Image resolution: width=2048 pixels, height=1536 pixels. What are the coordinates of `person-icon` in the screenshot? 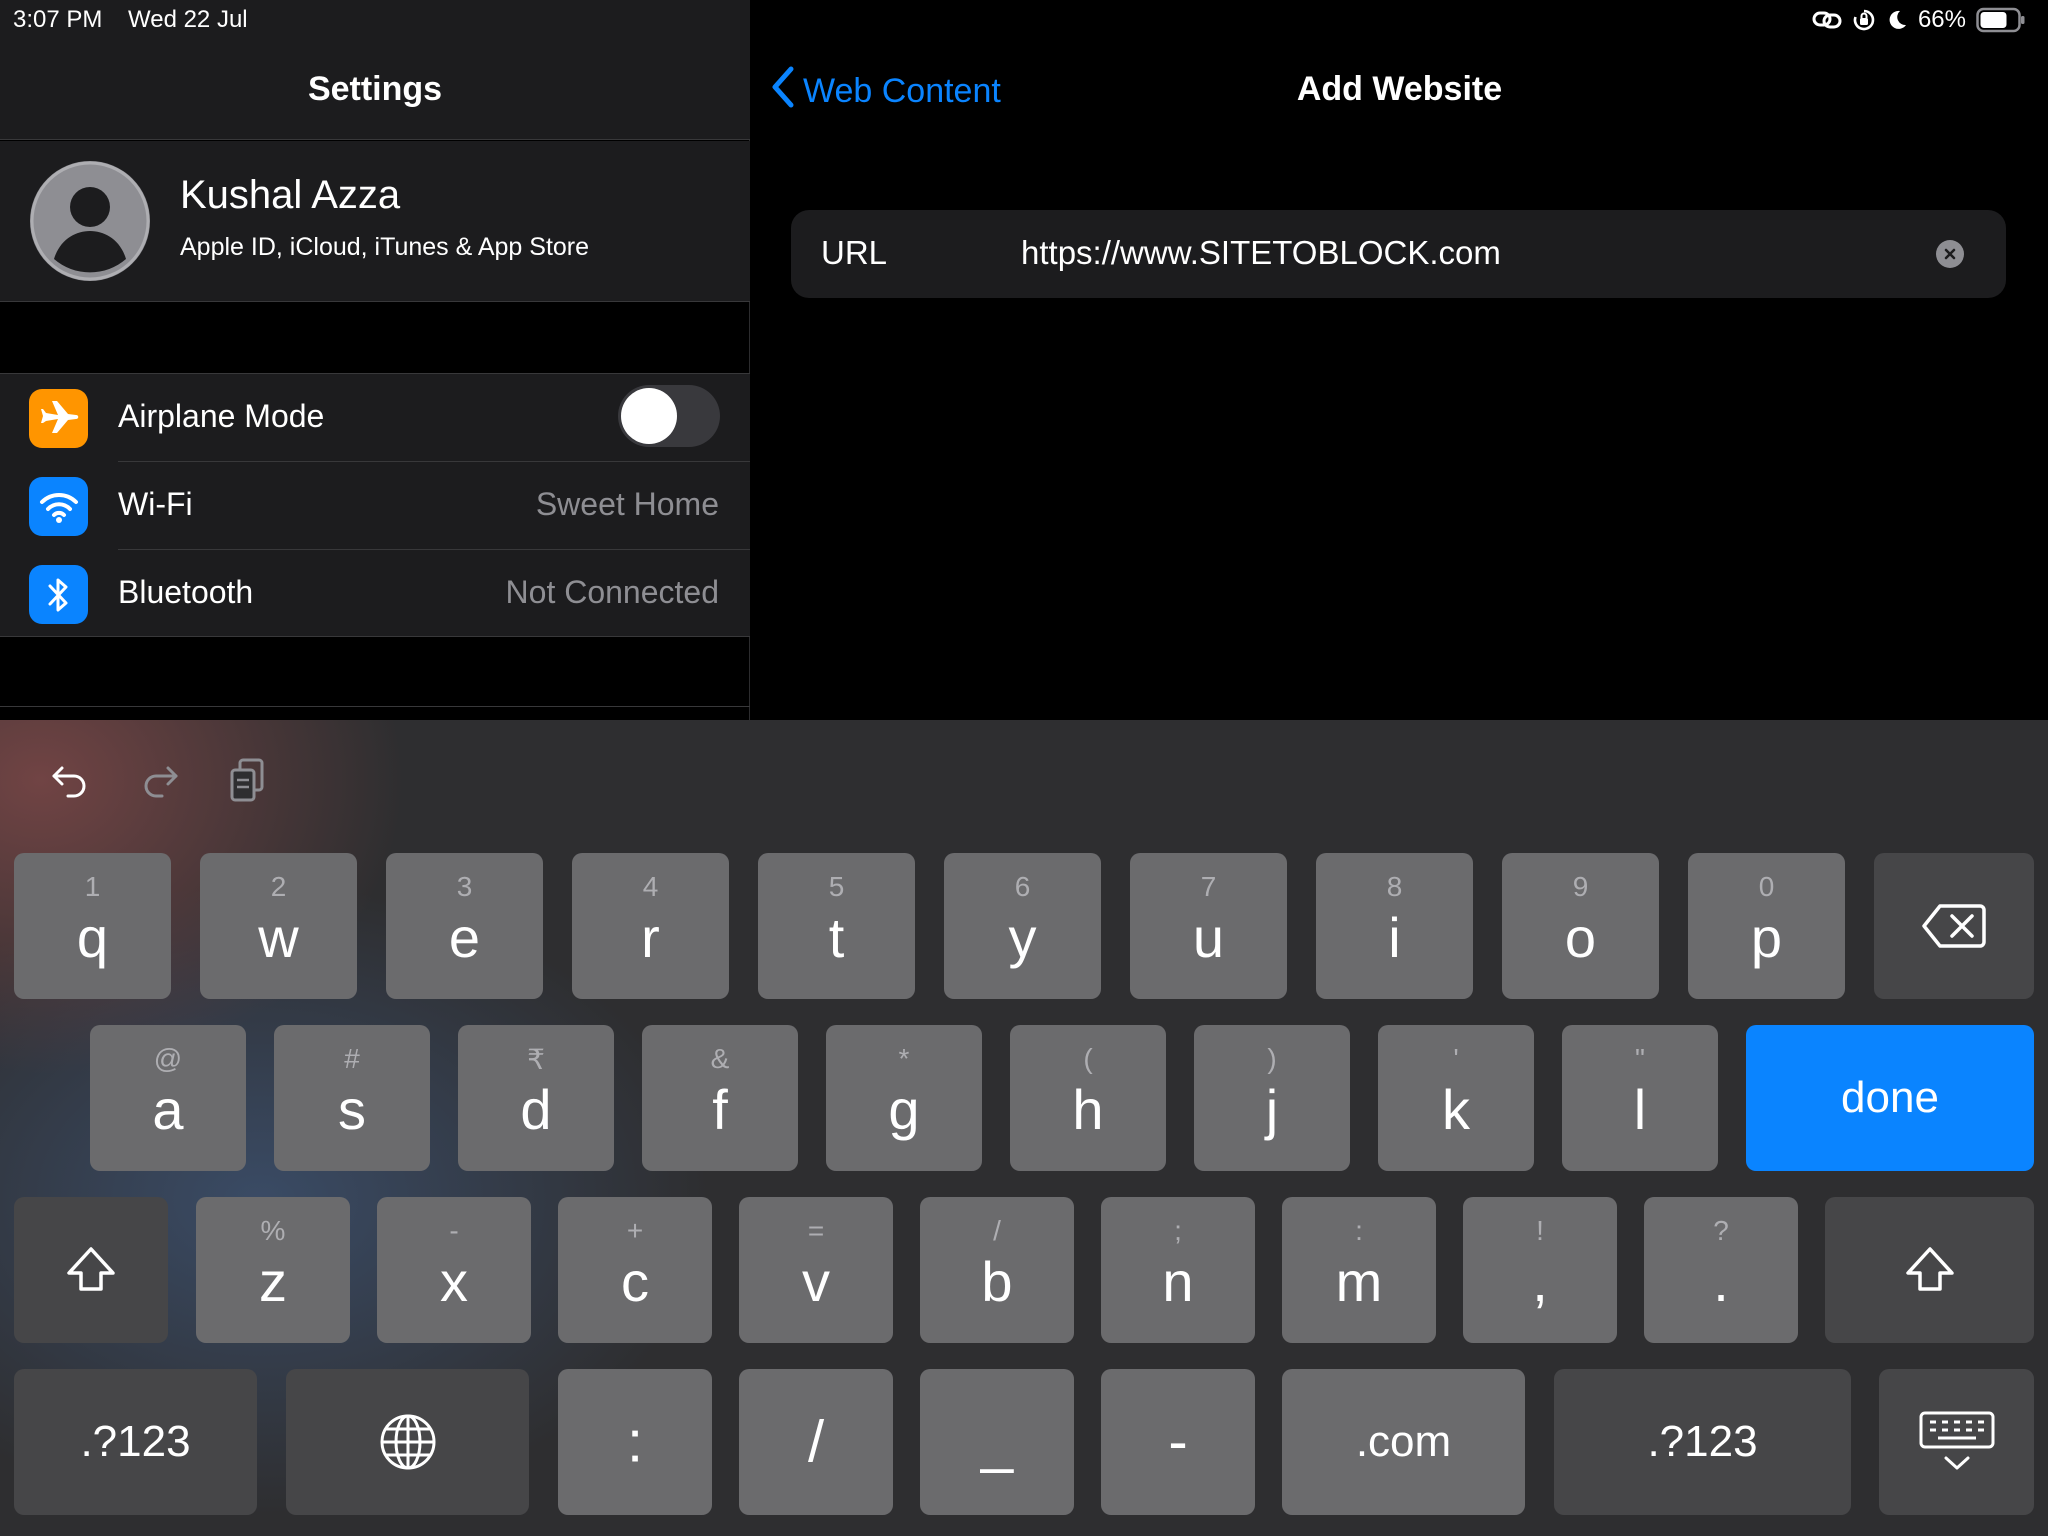 It's located at (90, 221).